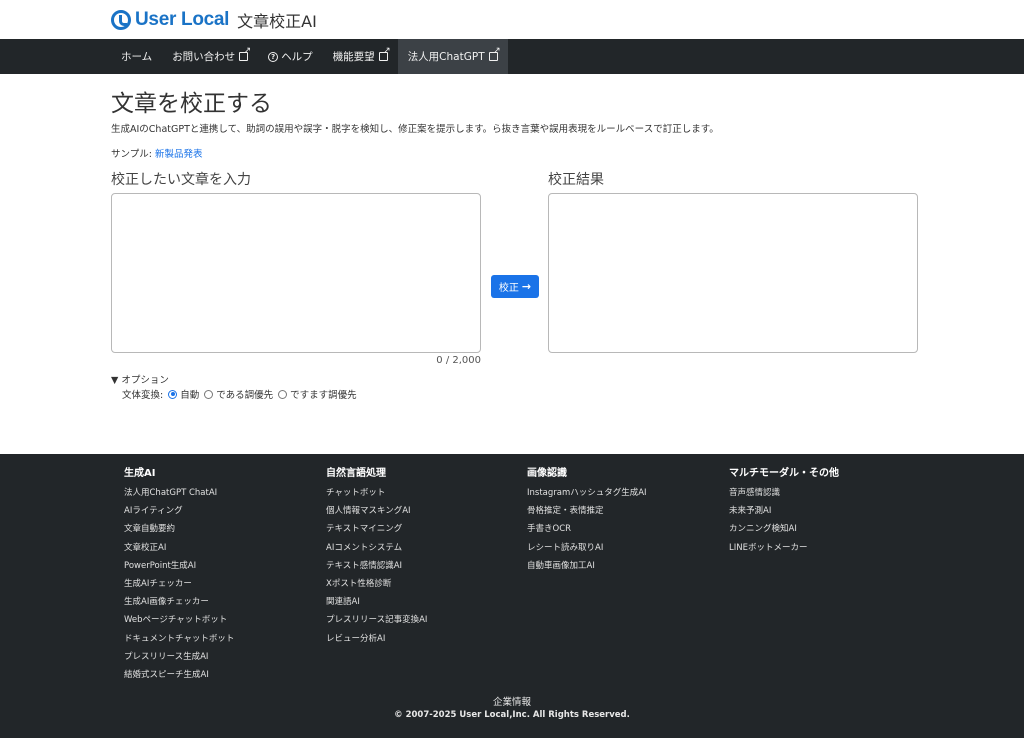  I want to click on footer-link: Xポスト性格診断, so click(376, 588).